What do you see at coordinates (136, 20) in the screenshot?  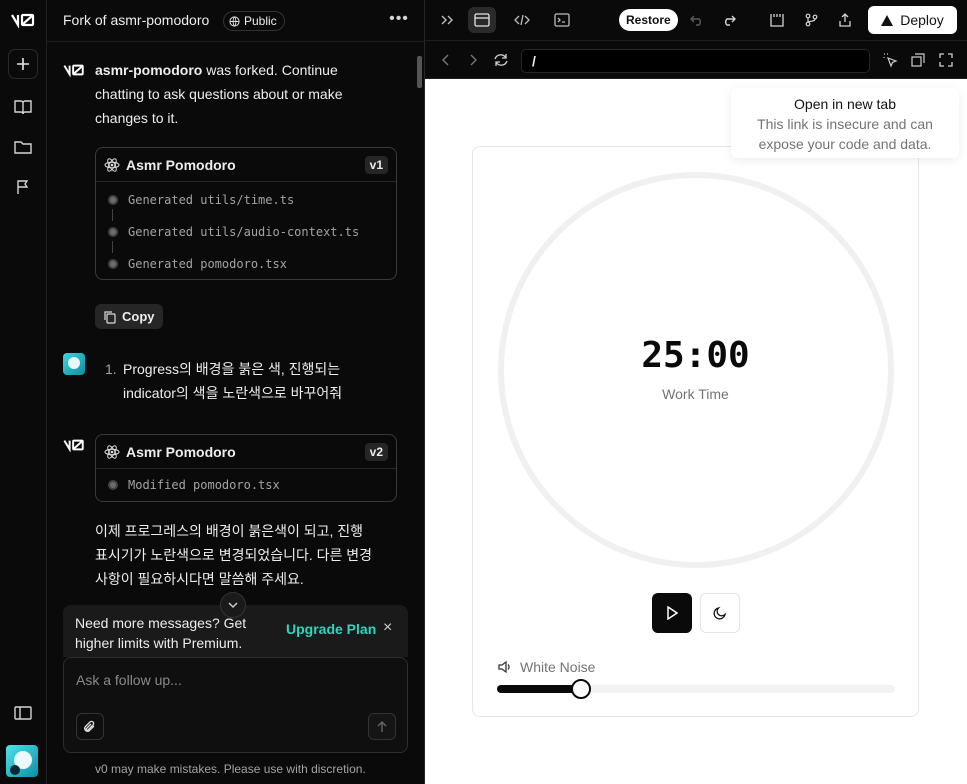 I see `chat-title: Fork of asmr-pomodoro` at bounding box center [136, 20].